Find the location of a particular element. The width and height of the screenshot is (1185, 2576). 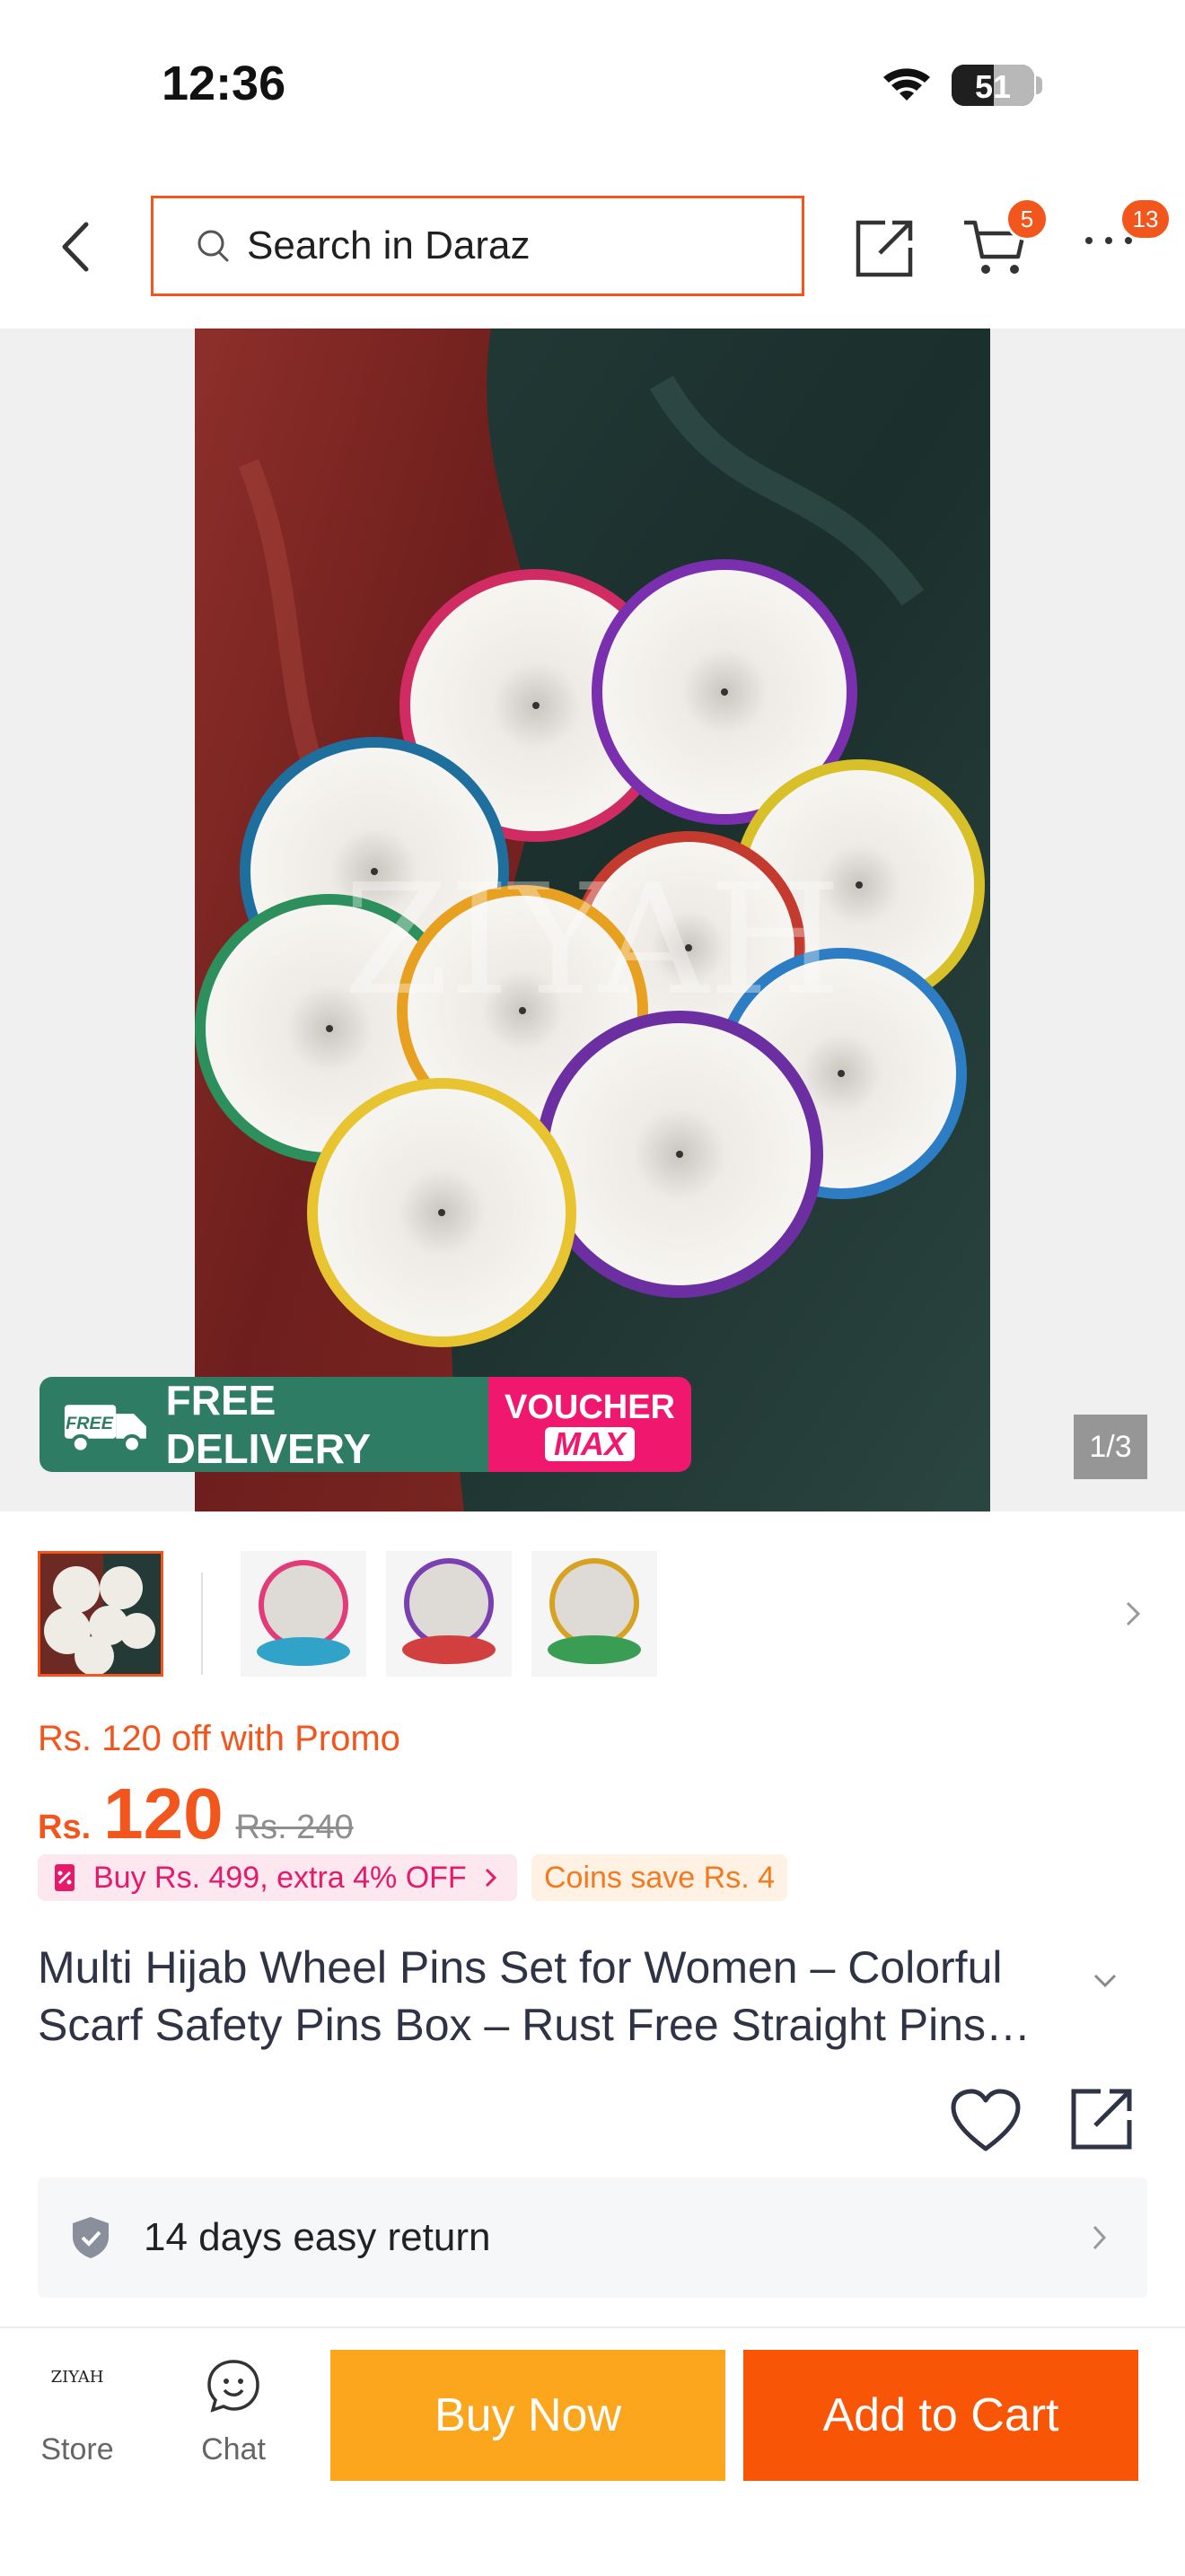

image-counter: 1/3 is located at coordinates (1110, 1447).